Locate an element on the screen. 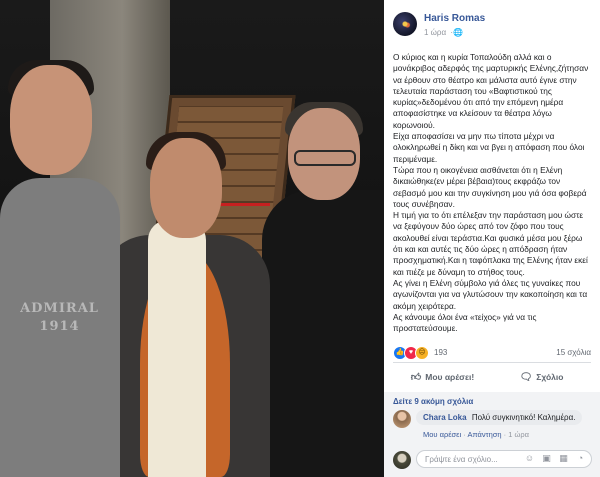  comment-text: Πολύ συγκινητικό! Καλημέρα. is located at coordinates (523, 417).